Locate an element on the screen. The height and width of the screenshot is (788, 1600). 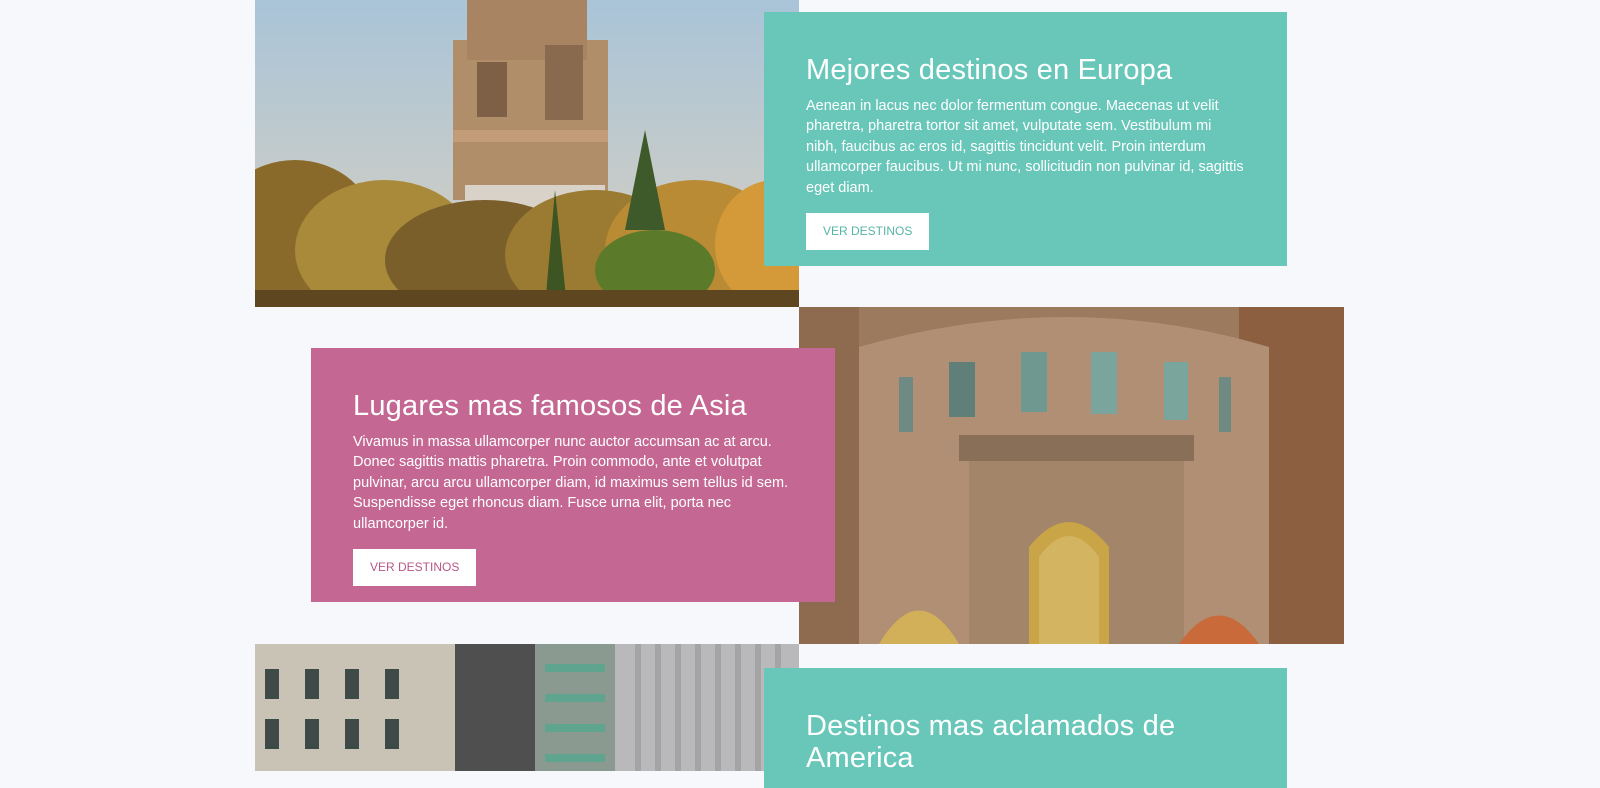
asia-title: Lugares mas famosos de Asia is located at coordinates (550, 406).